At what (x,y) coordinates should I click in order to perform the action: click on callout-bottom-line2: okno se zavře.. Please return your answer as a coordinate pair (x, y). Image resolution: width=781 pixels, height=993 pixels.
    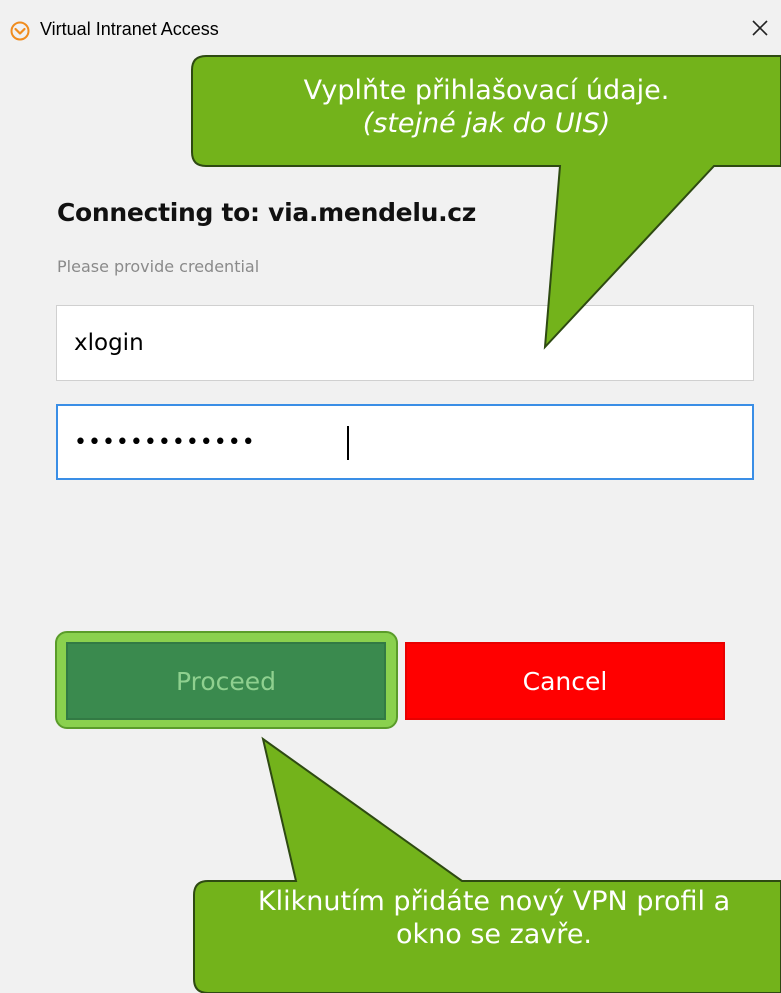
    Looking at the image, I should click on (494, 934).